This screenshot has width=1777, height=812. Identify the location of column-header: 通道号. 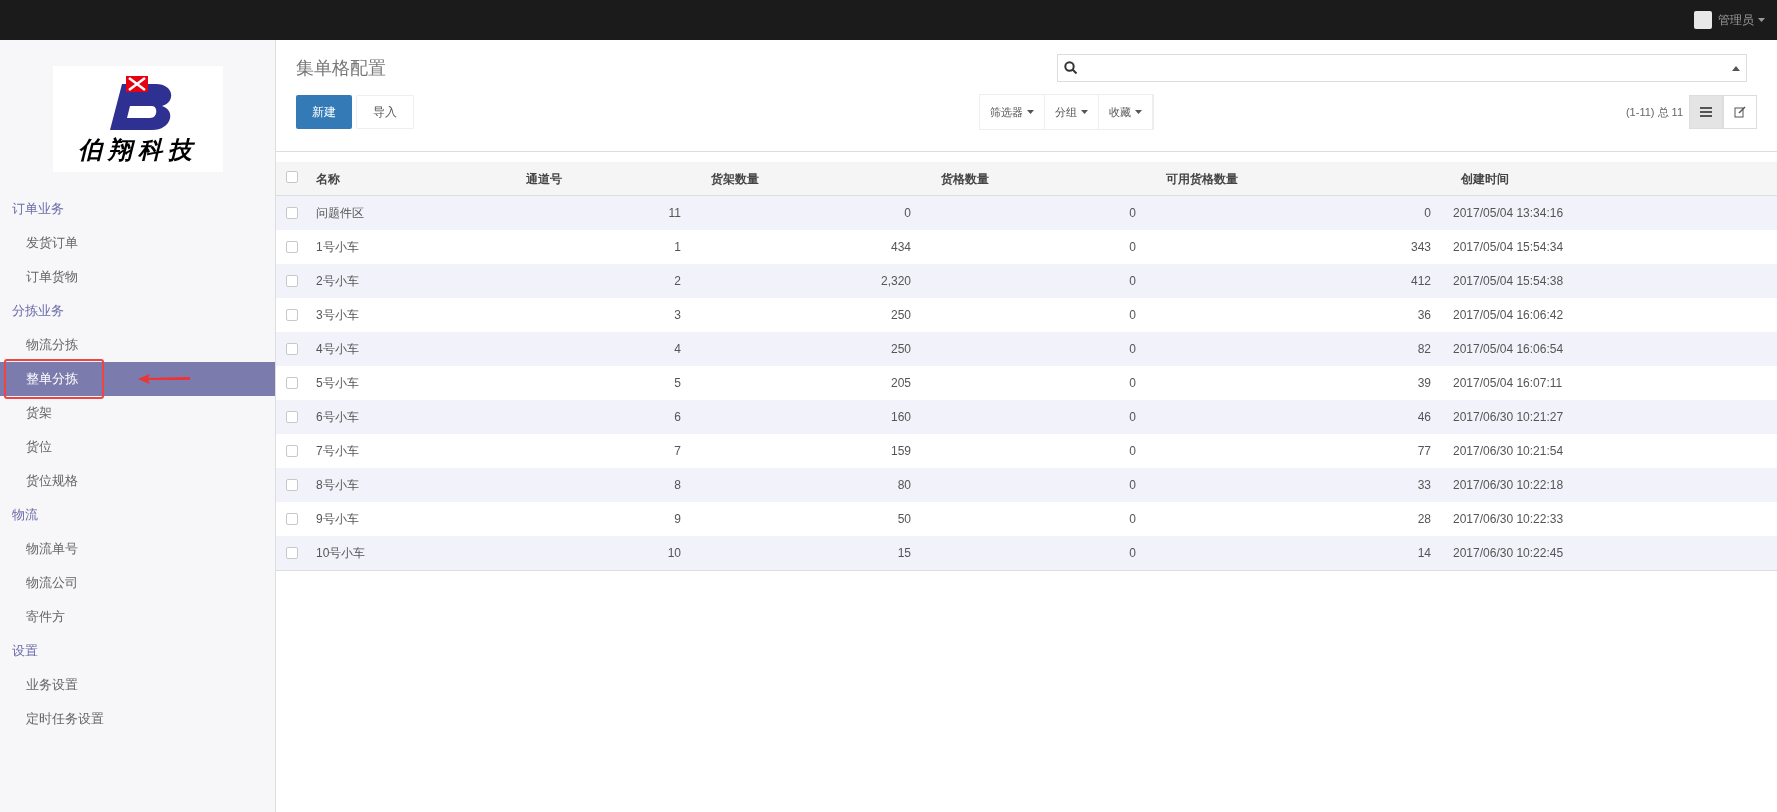
(598, 178).